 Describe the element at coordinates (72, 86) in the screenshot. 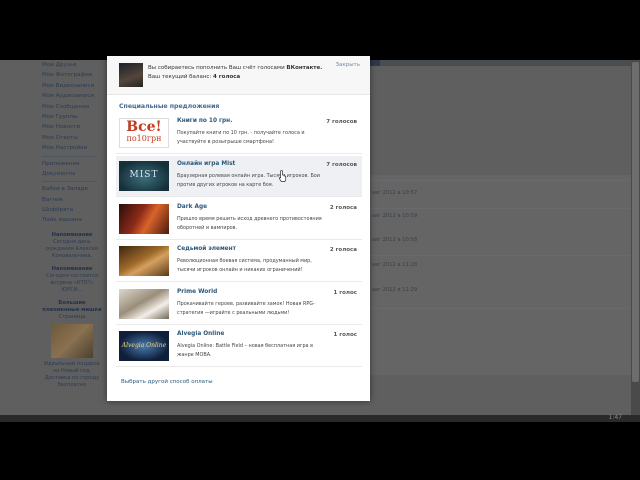

I see `nav-item-videos: Мои Видеозаписи` at that location.